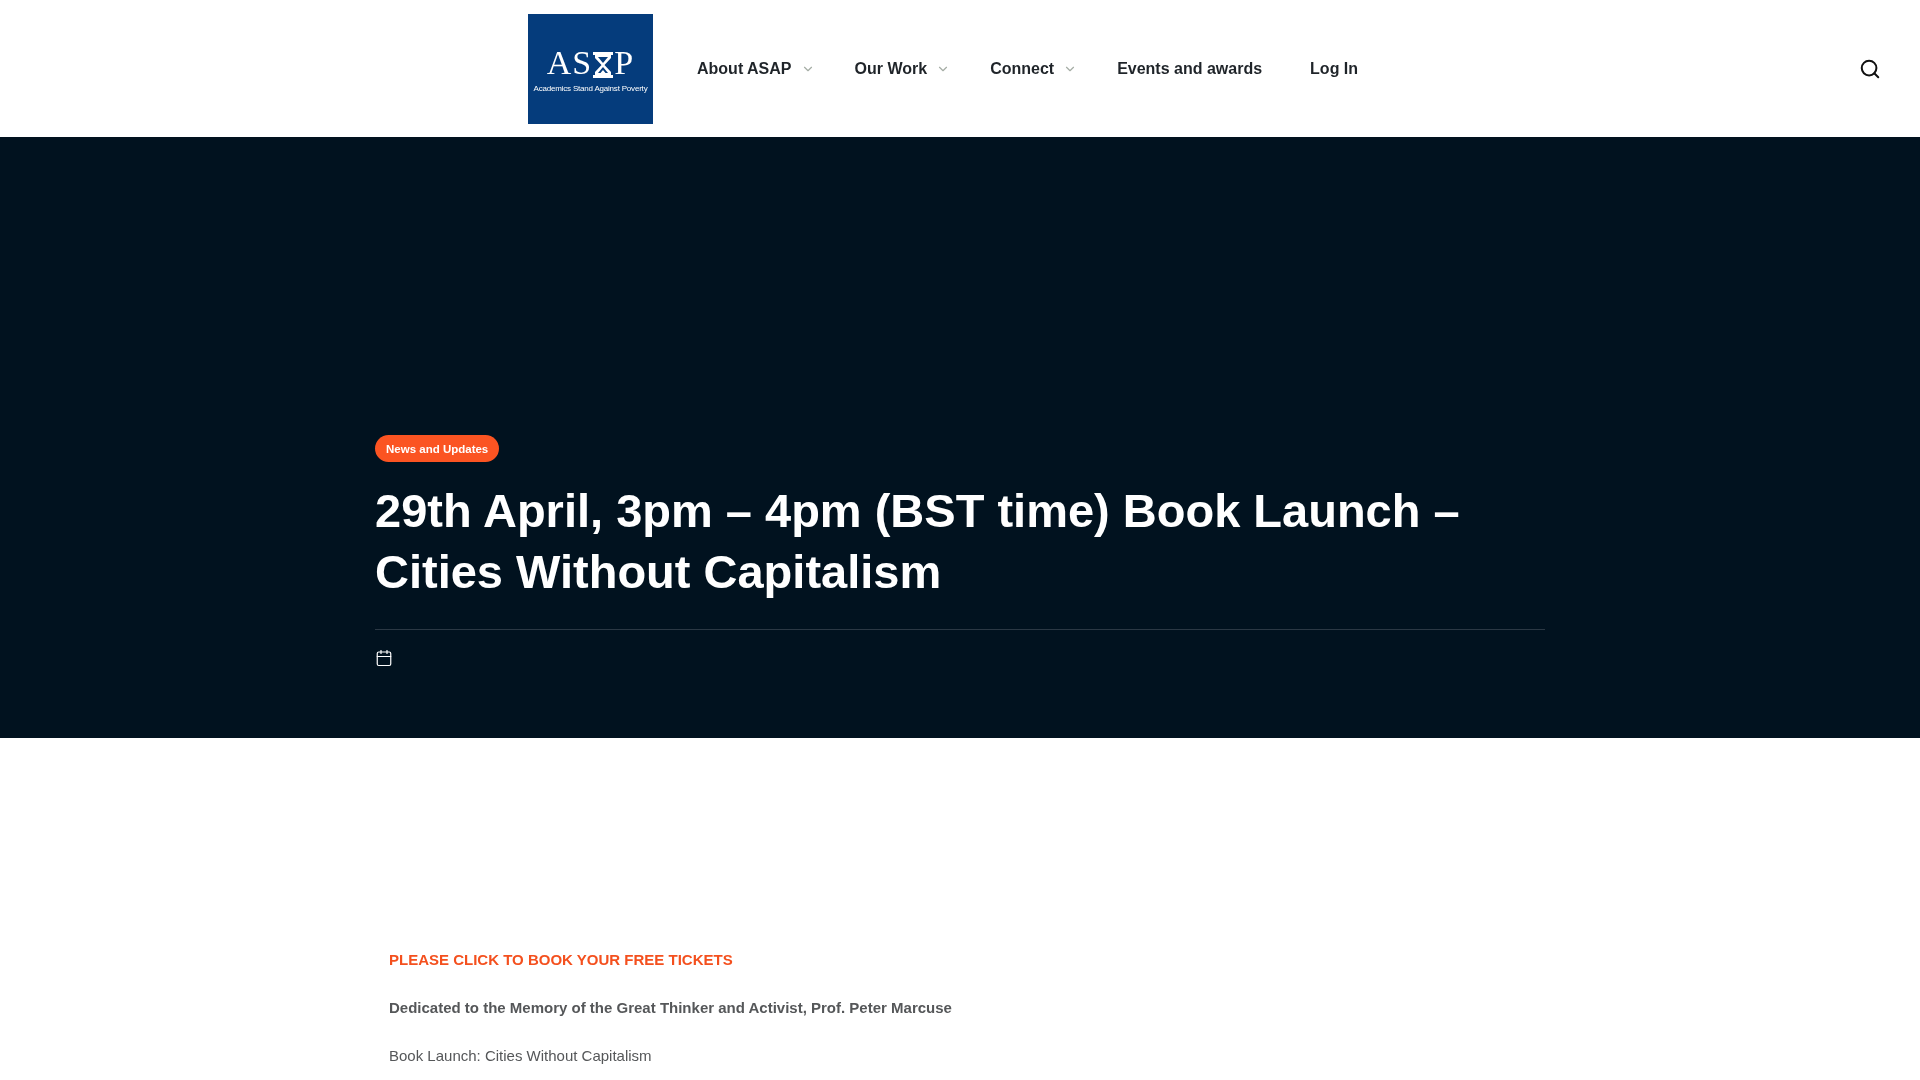 Image resolution: width=1920 pixels, height=1080 pixels. What do you see at coordinates (918, 541) in the screenshot?
I see `post-title: 29th April, 3pm – 4pm (BST time) Book Launch – Cities Without Capitalism` at bounding box center [918, 541].